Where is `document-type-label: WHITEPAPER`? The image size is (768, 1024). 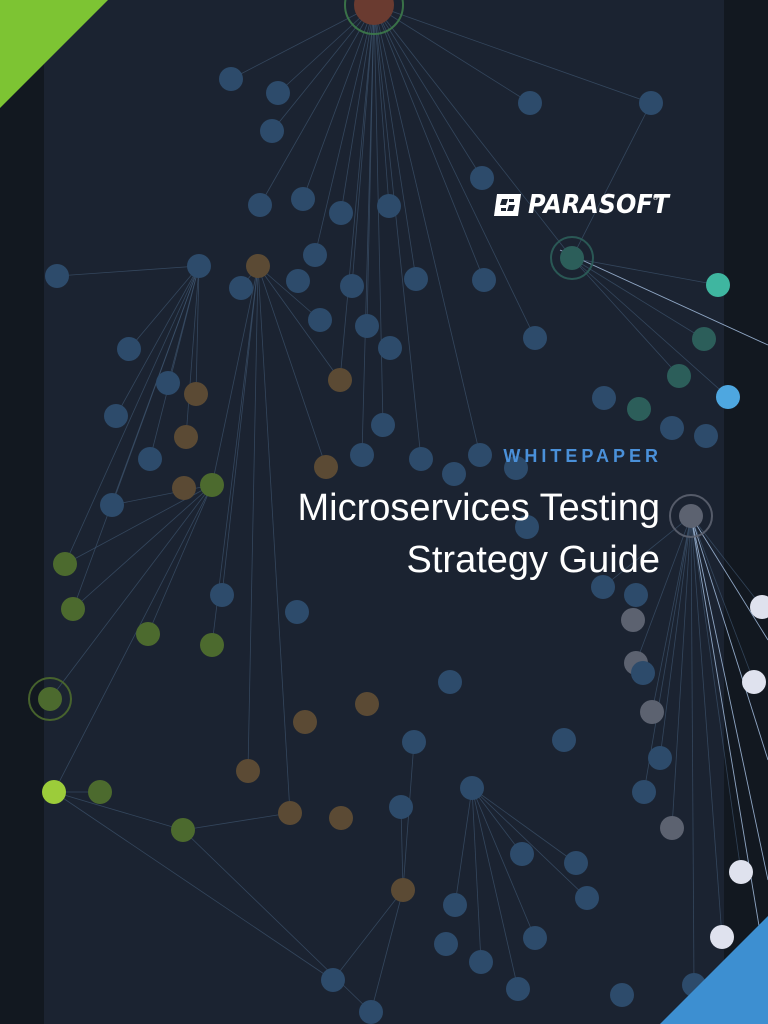 document-type-label: WHITEPAPER is located at coordinates (582, 456).